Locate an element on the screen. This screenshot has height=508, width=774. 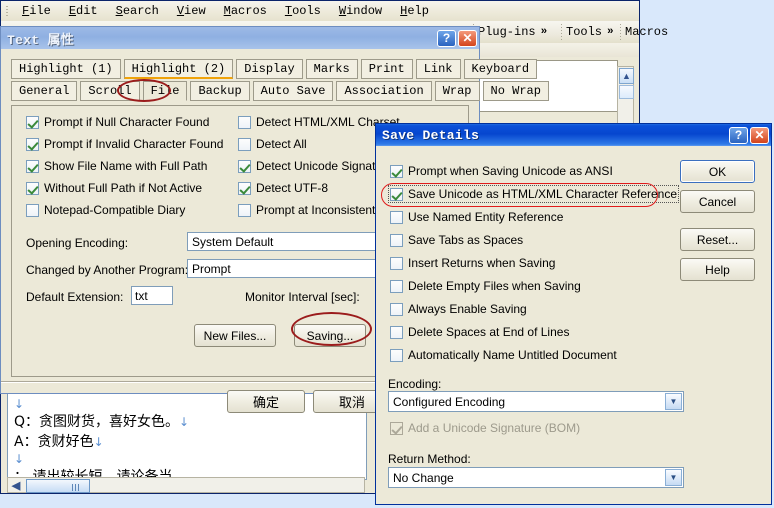
chevron-overflow-icon-2: » is located at coordinates (610, 32).